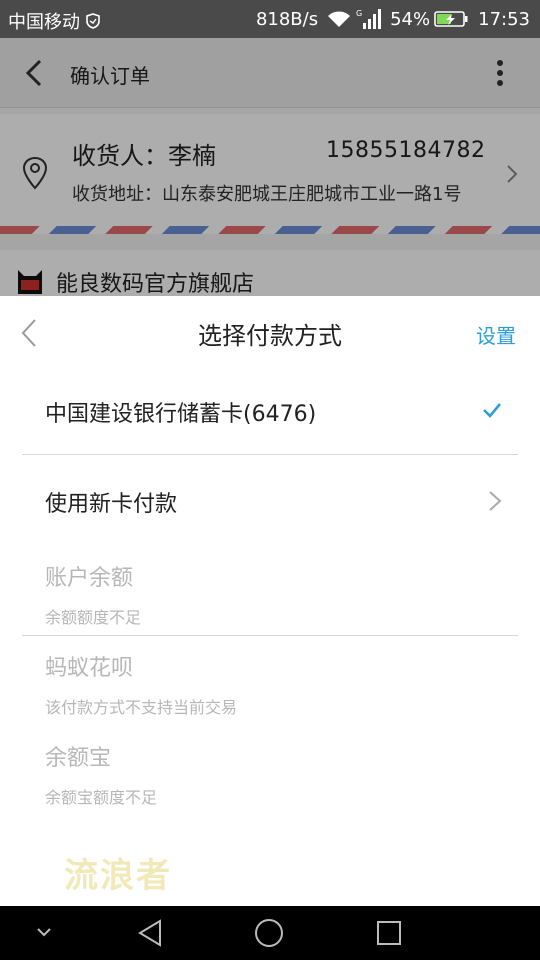  I want to click on shield-icon, so click(93, 21).